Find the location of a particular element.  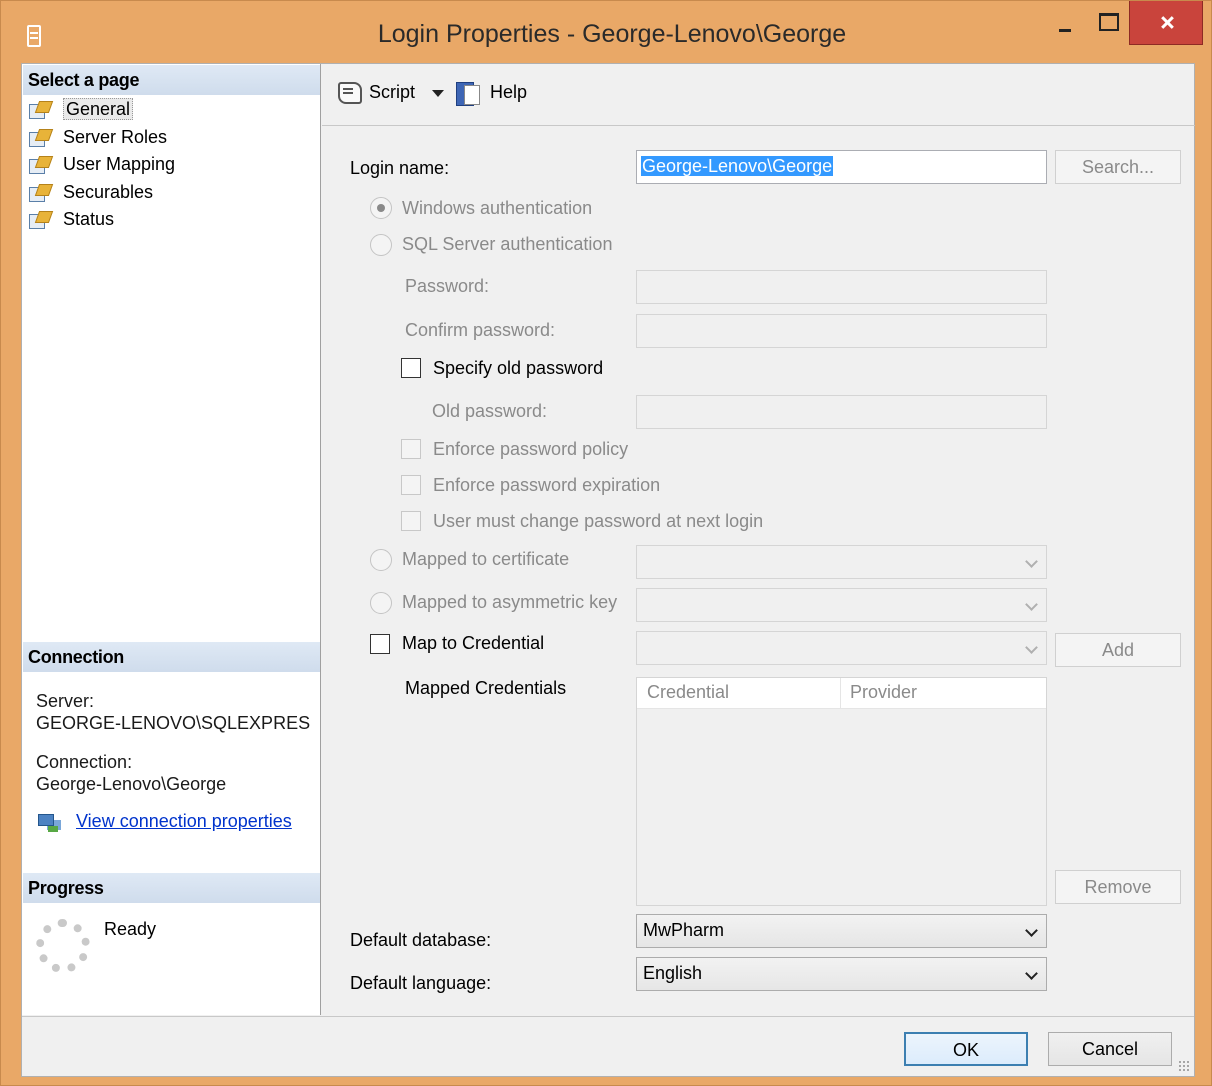

login-name-value: George-Lenovo\George is located at coordinates (737, 166).